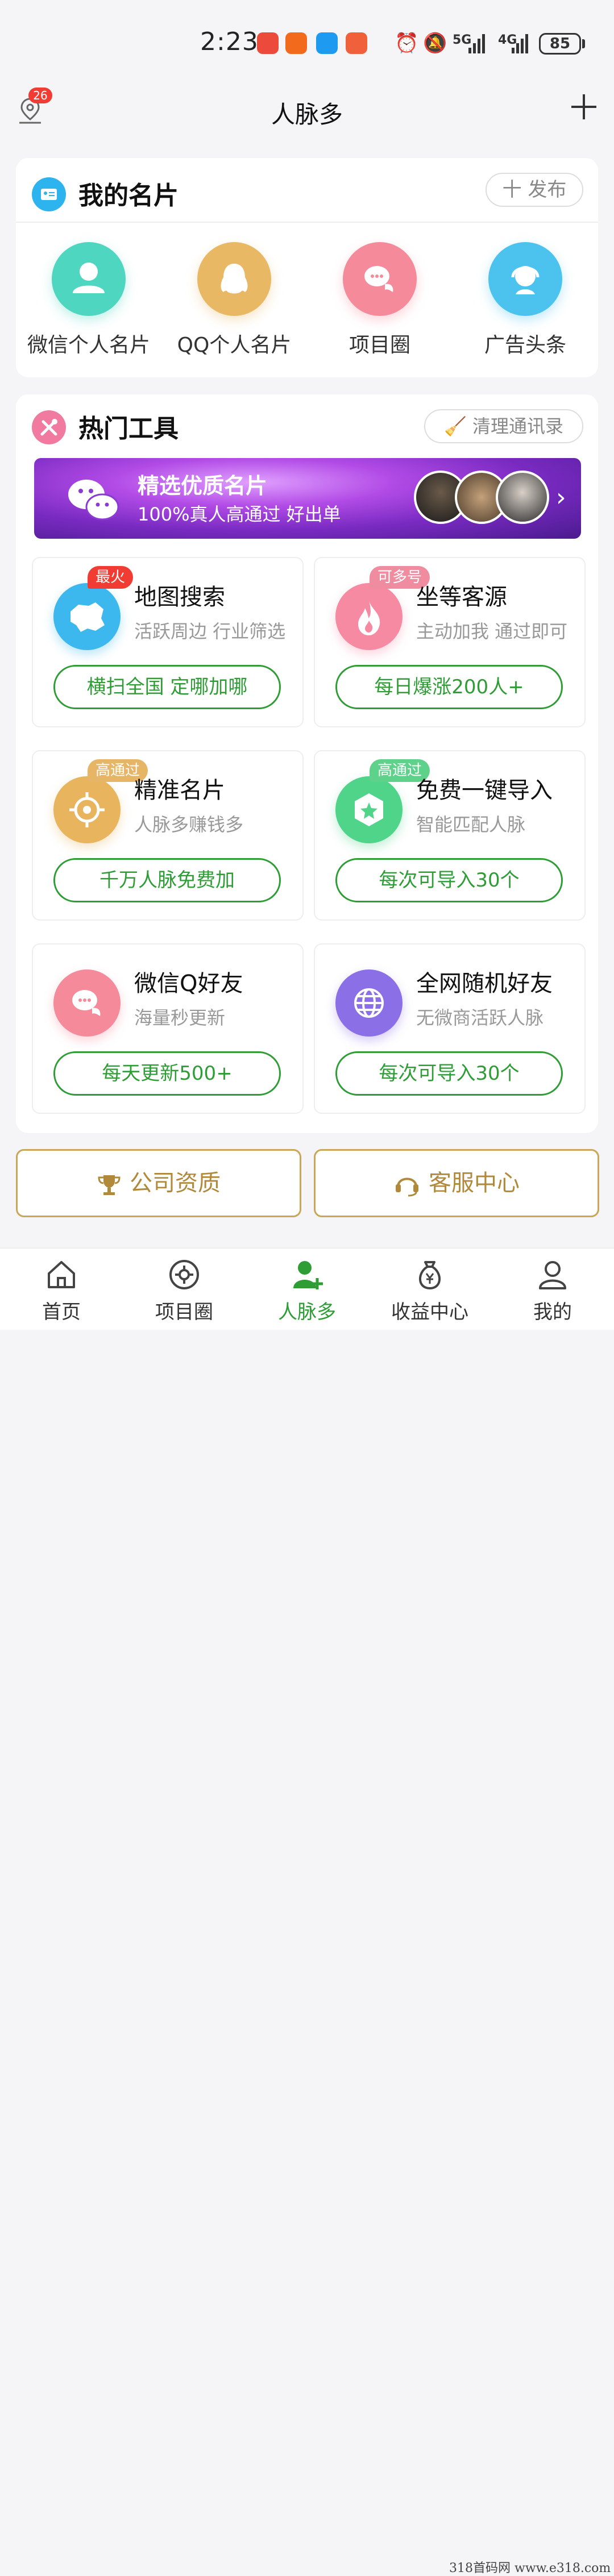  What do you see at coordinates (307, 498) in the screenshot?
I see `featured-cards-banner: 精选优质名片 100%真人高通过 好出单 ›` at bounding box center [307, 498].